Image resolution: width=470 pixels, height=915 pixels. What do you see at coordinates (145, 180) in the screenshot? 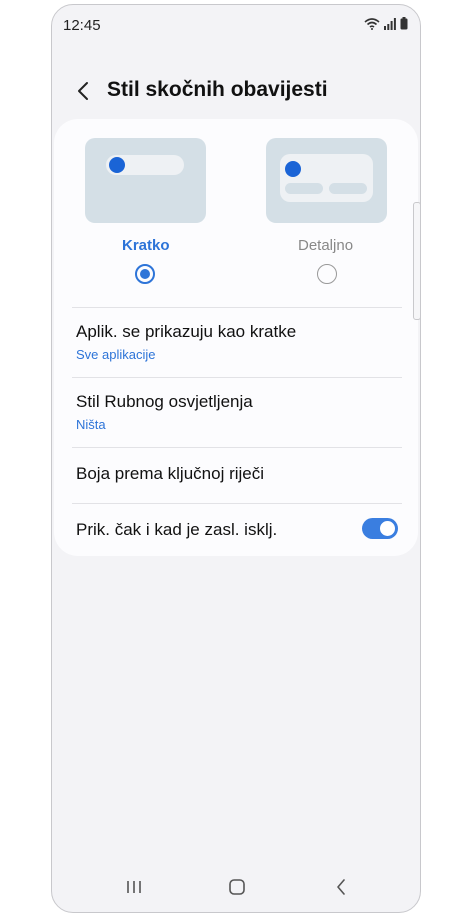
I see `brief-style-preview` at bounding box center [145, 180].